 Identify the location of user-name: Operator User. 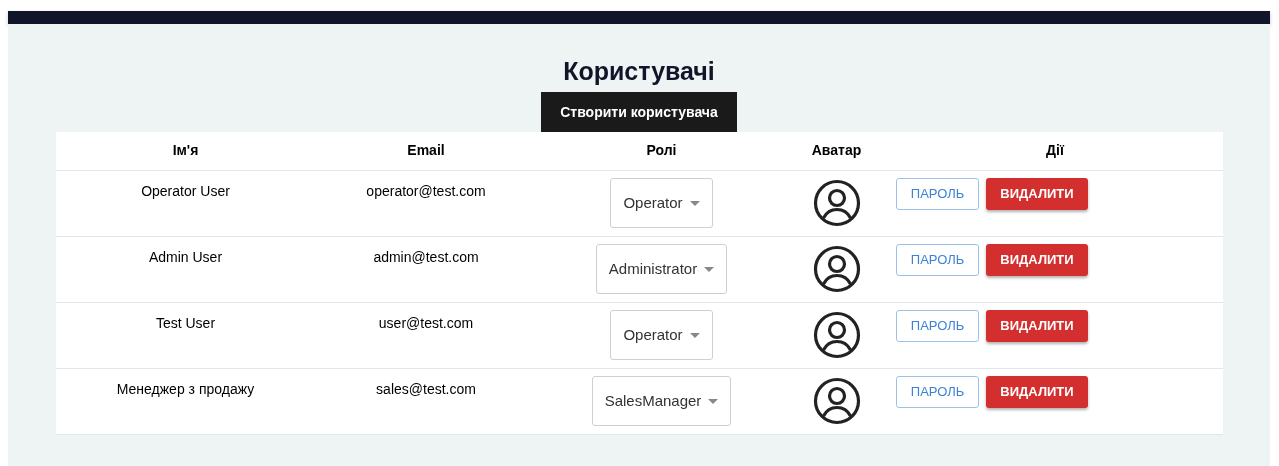
(185, 190).